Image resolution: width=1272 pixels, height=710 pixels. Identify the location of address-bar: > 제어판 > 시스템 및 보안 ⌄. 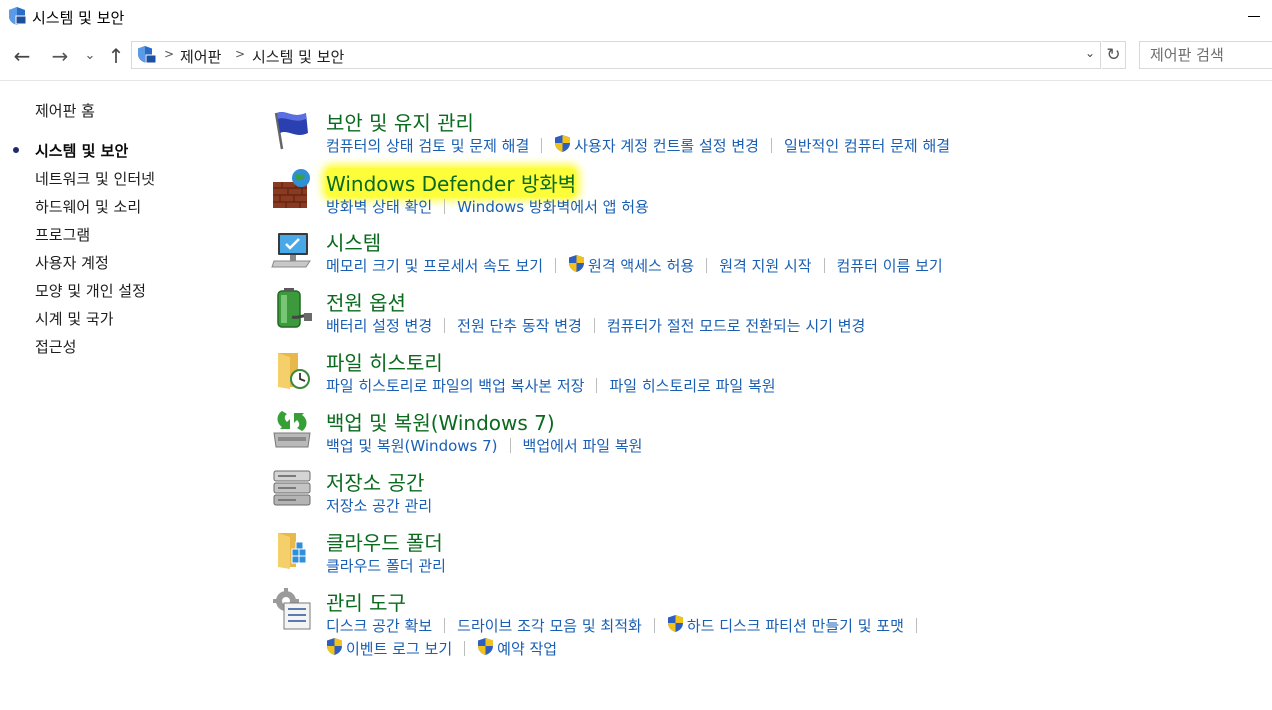
(616, 55).